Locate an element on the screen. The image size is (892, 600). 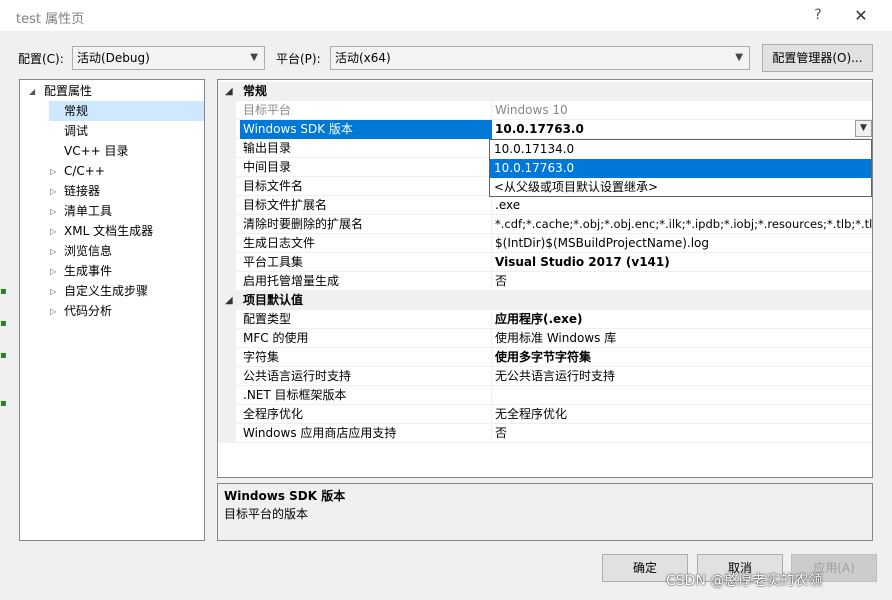
tree-item-custom-build-step: 自定义生成步骤 is located at coordinates (106, 291).